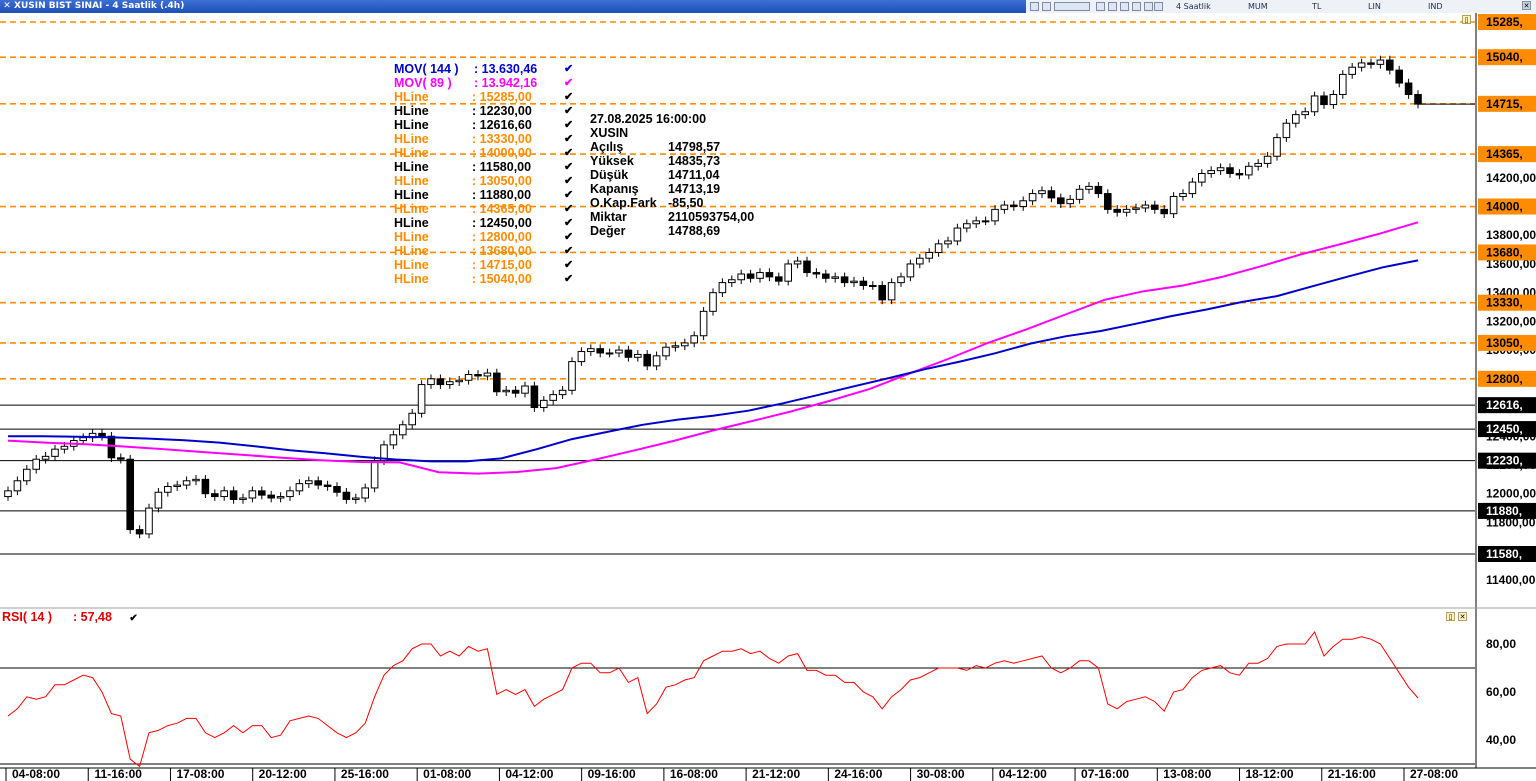 This screenshot has height=781, width=1536. I want to click on currency-selector: TL, so click(1316, 6).